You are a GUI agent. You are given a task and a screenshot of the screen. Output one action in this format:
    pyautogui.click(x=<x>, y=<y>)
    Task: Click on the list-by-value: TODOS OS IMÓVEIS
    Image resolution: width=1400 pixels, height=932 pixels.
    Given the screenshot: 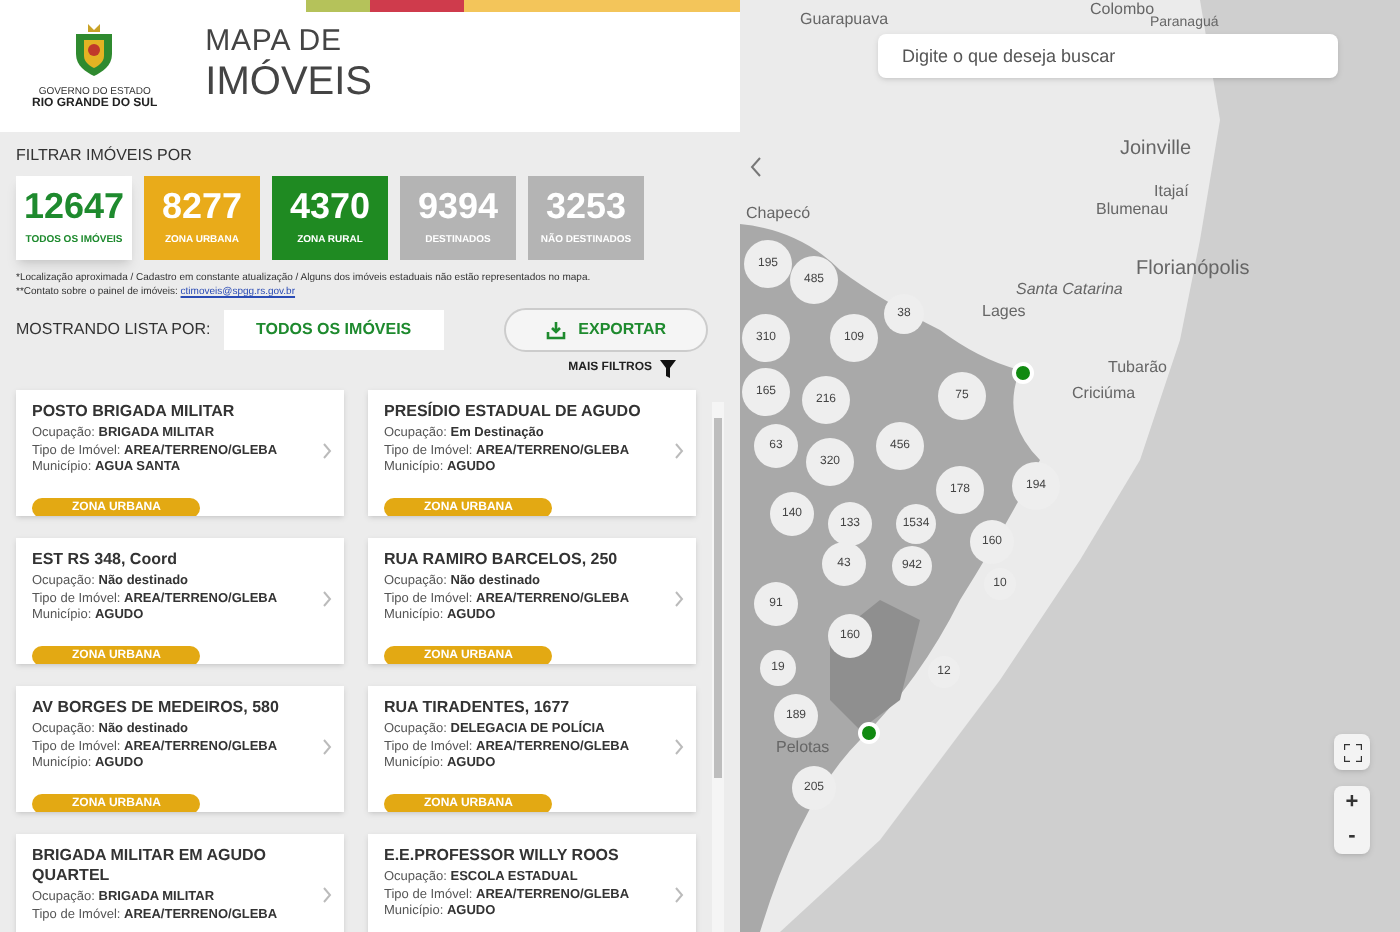 What is the action you would take?
    pyautogui.click(x=334, y=330)
    